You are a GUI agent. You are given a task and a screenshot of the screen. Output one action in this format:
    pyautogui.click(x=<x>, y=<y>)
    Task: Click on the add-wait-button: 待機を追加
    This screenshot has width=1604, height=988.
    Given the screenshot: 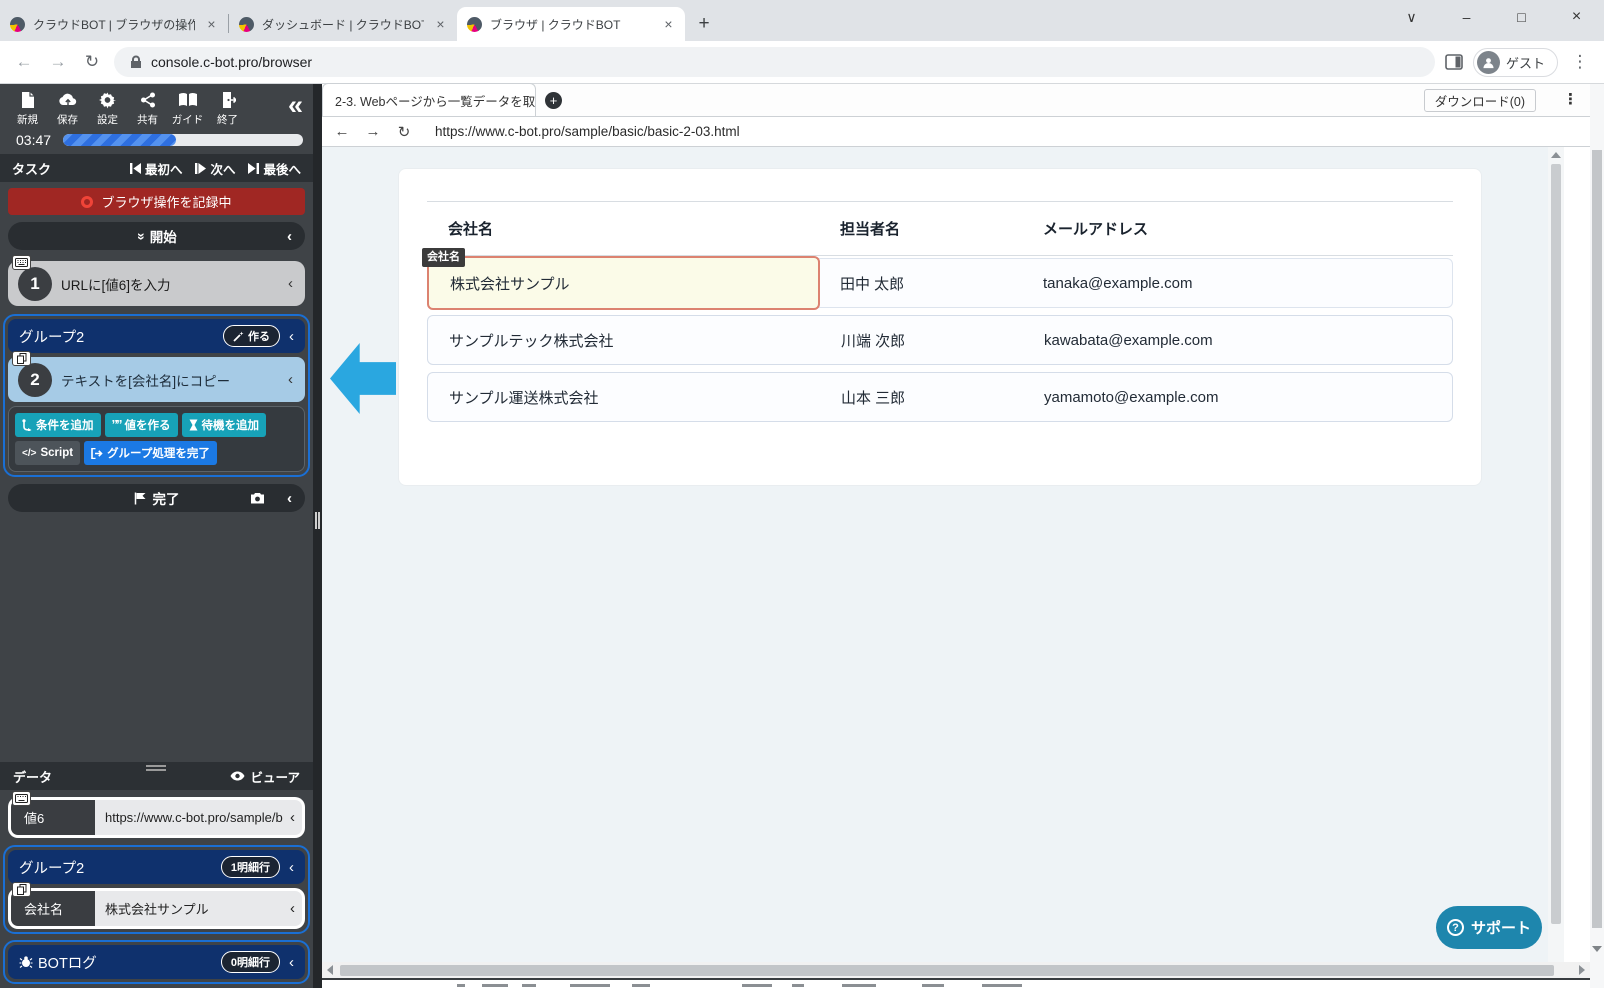 What is the action you would take?
    pyautogui.click(x=223, y=425)
    